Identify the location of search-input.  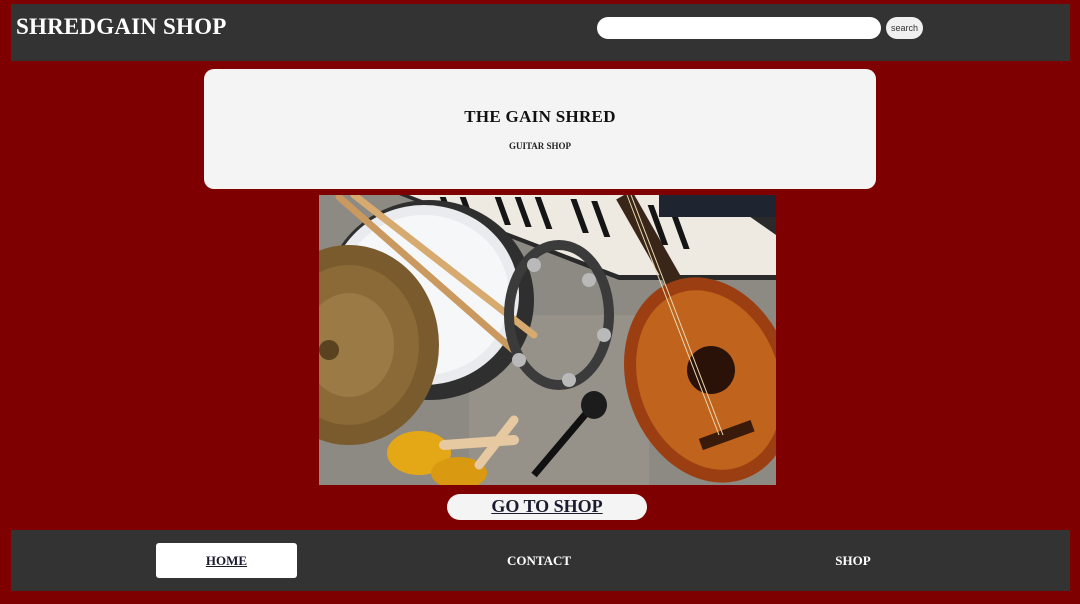
(739, 28).